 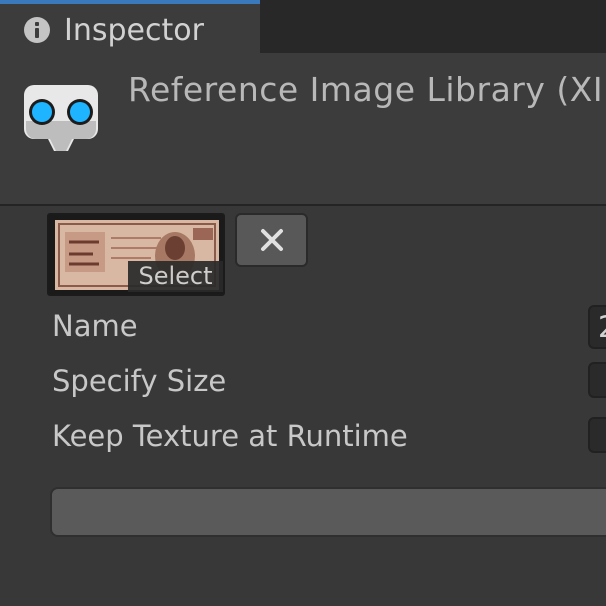 What do you see at coordinates (136, 254) in the screenshot?
I see `texture-thumbnail-field: Select` at bounding box center [136, 254].